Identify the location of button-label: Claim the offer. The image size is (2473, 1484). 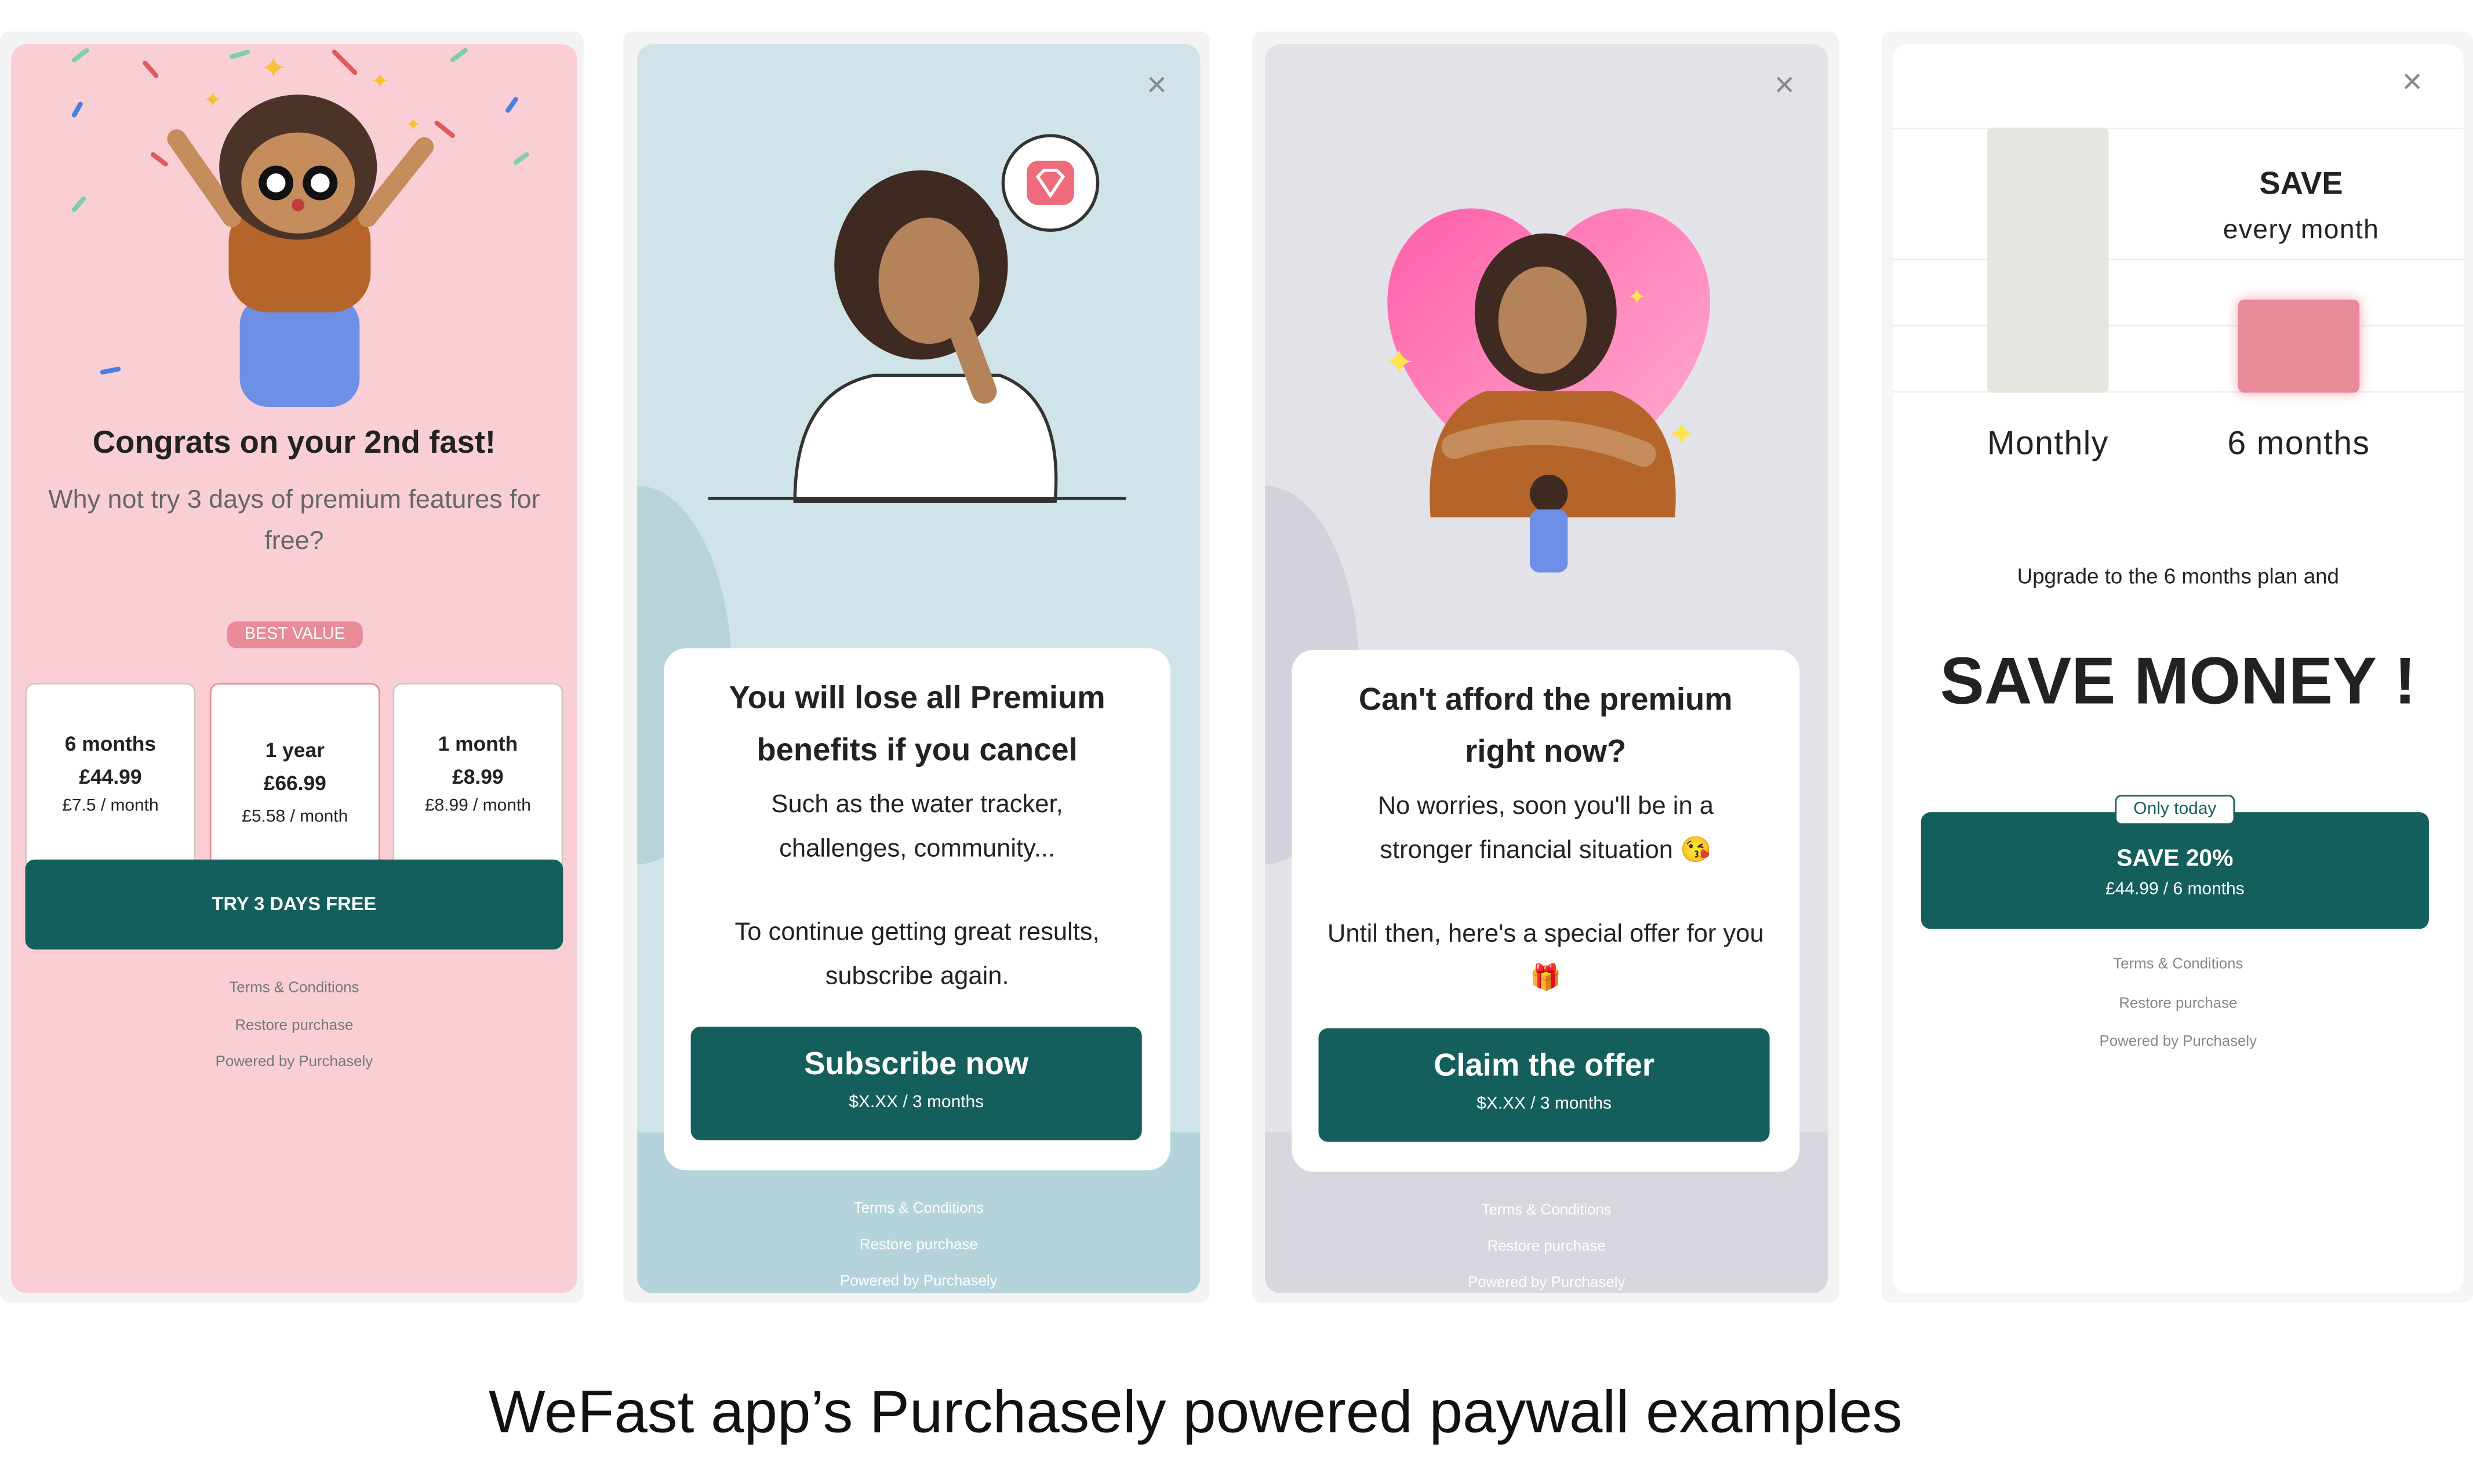
(1544, 1067).